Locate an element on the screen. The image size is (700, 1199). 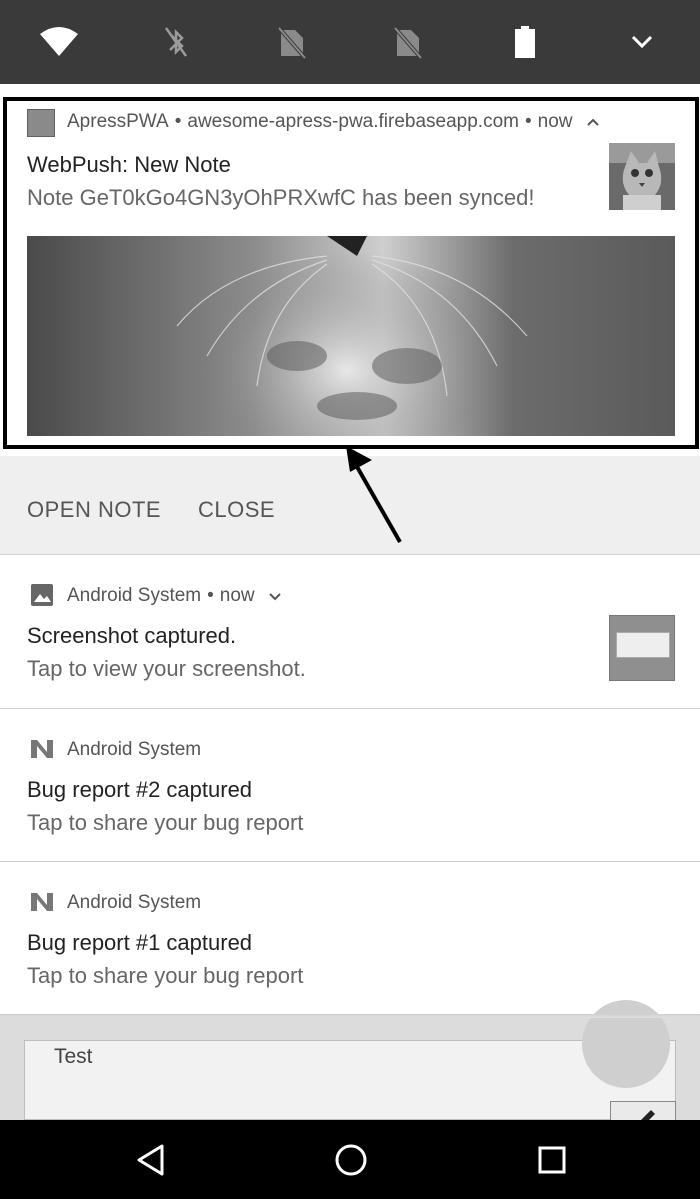
home-icon is located at coordinates (351, 1160).